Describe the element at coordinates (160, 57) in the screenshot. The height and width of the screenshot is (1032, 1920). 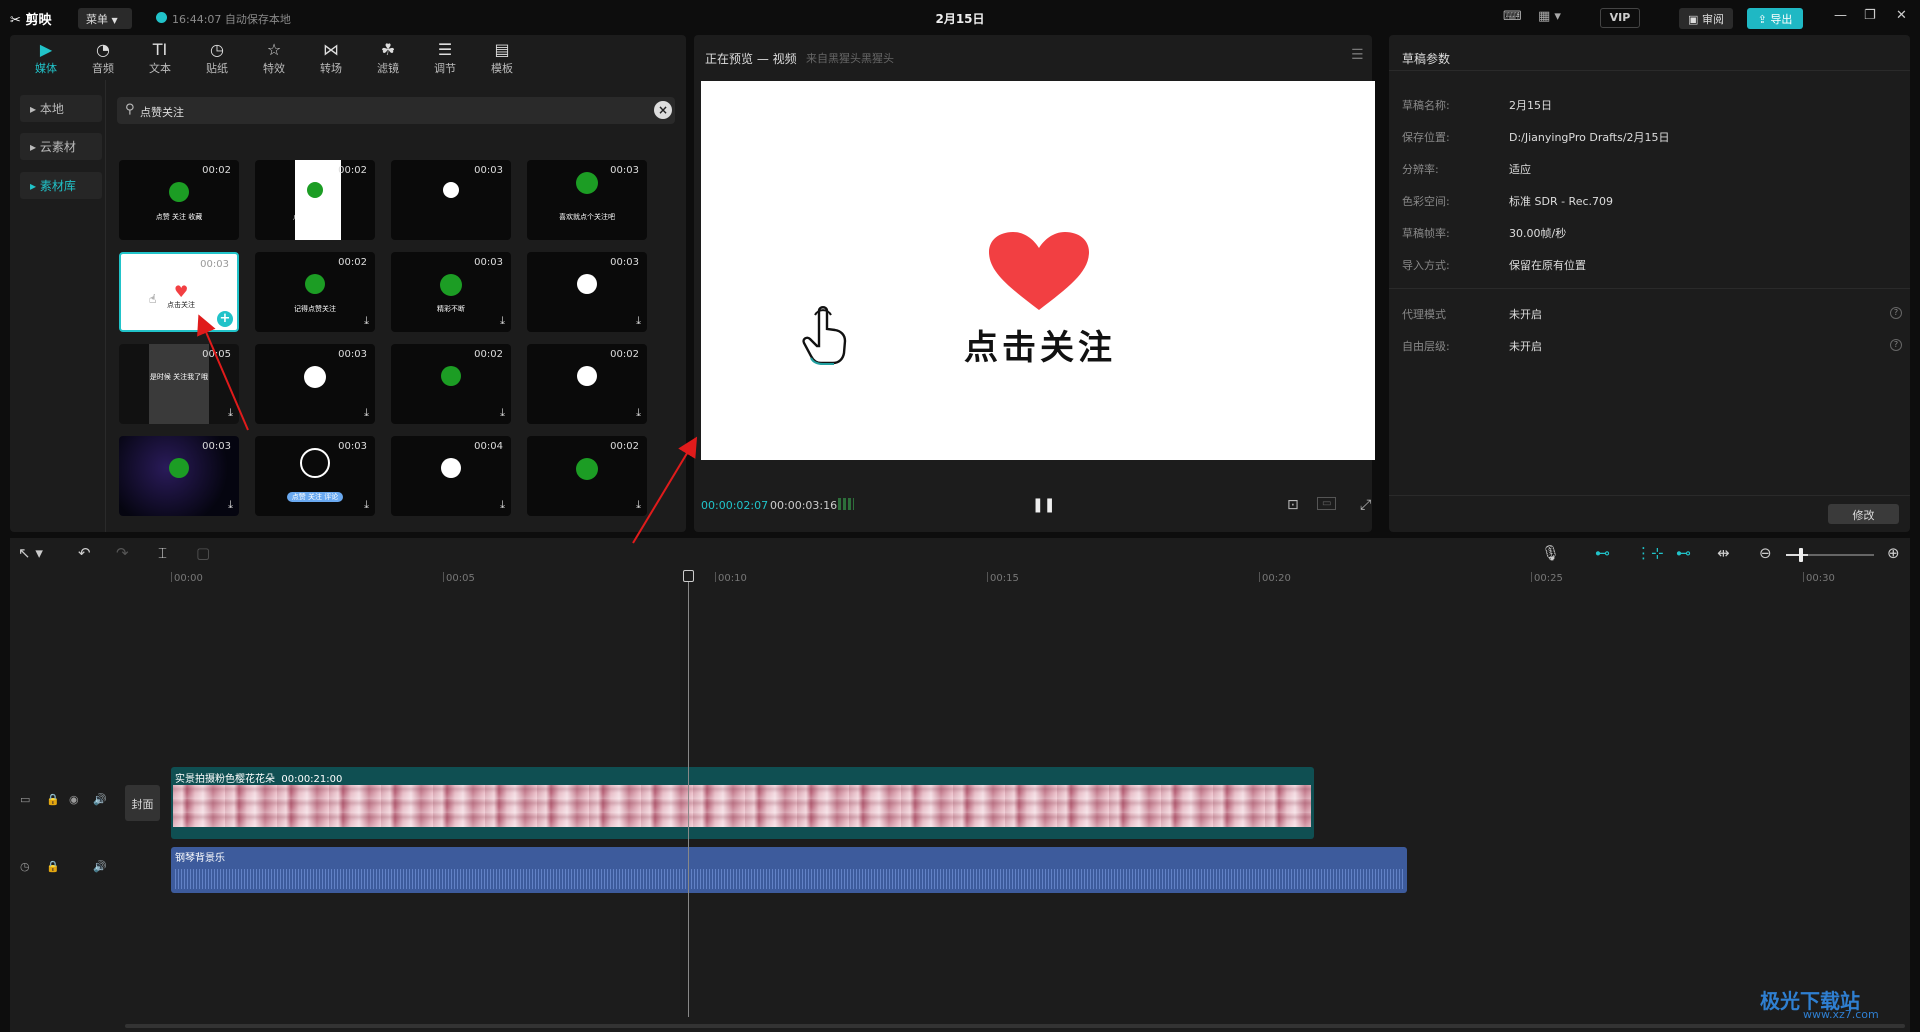
I see `tab-text: TI 文本` at that location.